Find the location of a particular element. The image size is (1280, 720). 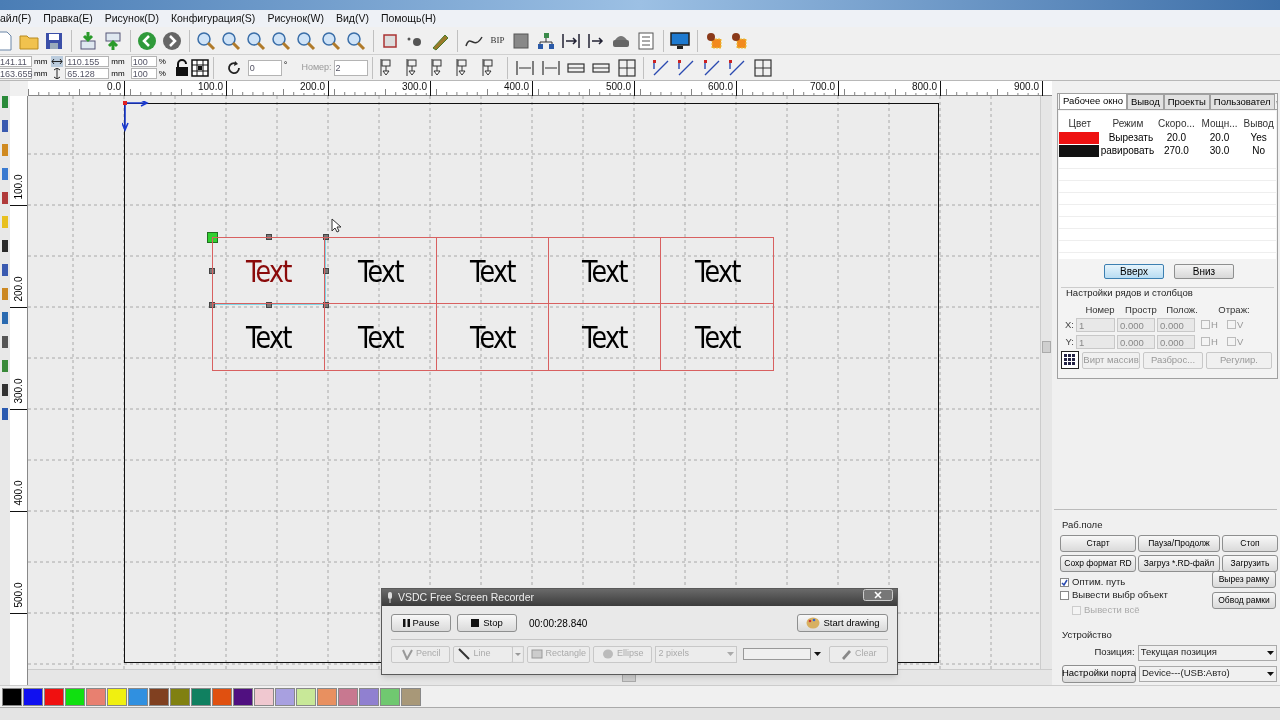

network-icon is located at coordinates (546, 40).